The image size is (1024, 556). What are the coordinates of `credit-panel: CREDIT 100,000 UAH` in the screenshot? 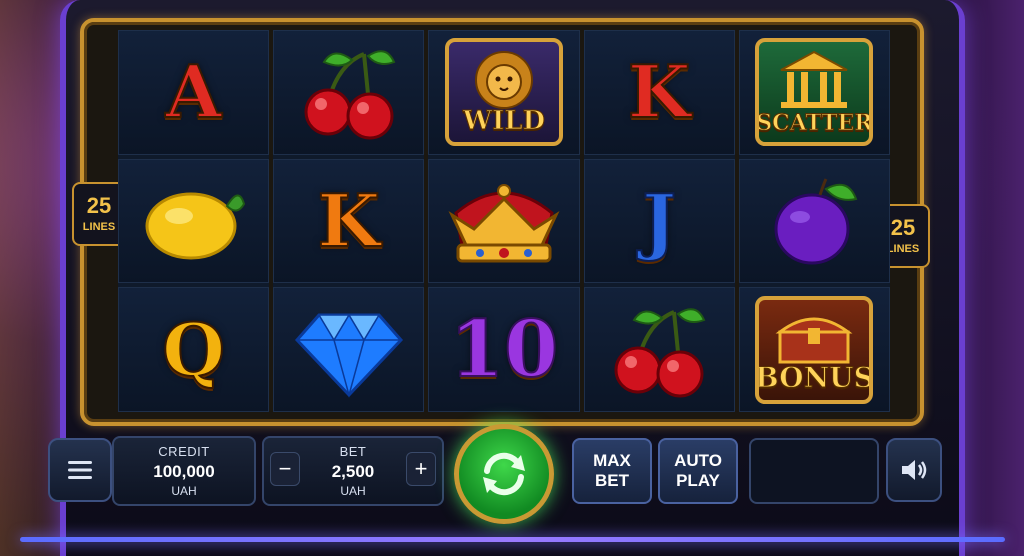 It's located at (184, 471).